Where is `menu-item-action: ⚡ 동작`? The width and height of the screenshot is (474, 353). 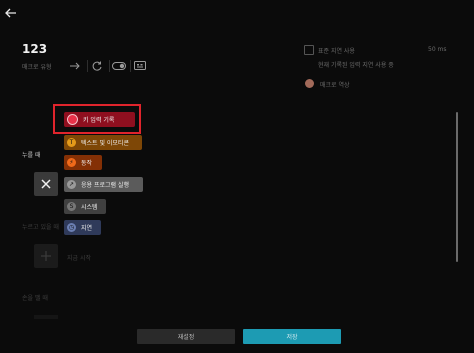
menu-item-action: ⚡ 동작 is located at coordinates (83, 162).